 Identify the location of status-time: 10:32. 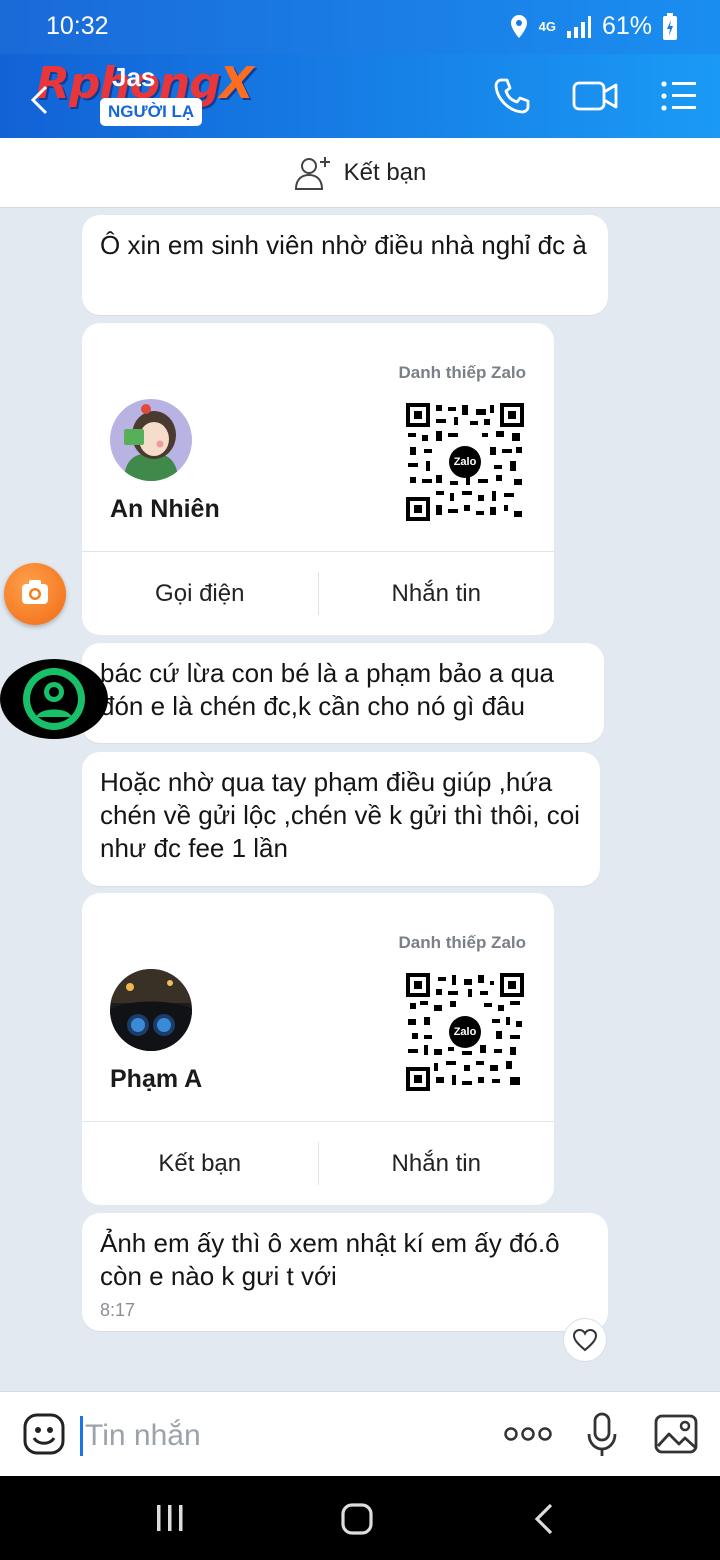
(77, 26).